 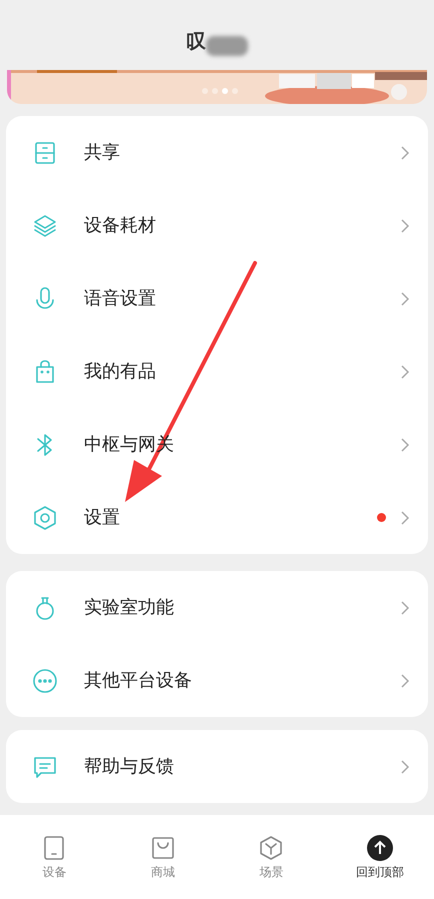 What do you see at coordinates (217, 680) in the screenshot?
I see `menu-item: 其他平台设备` at bounding box center [217, 680].